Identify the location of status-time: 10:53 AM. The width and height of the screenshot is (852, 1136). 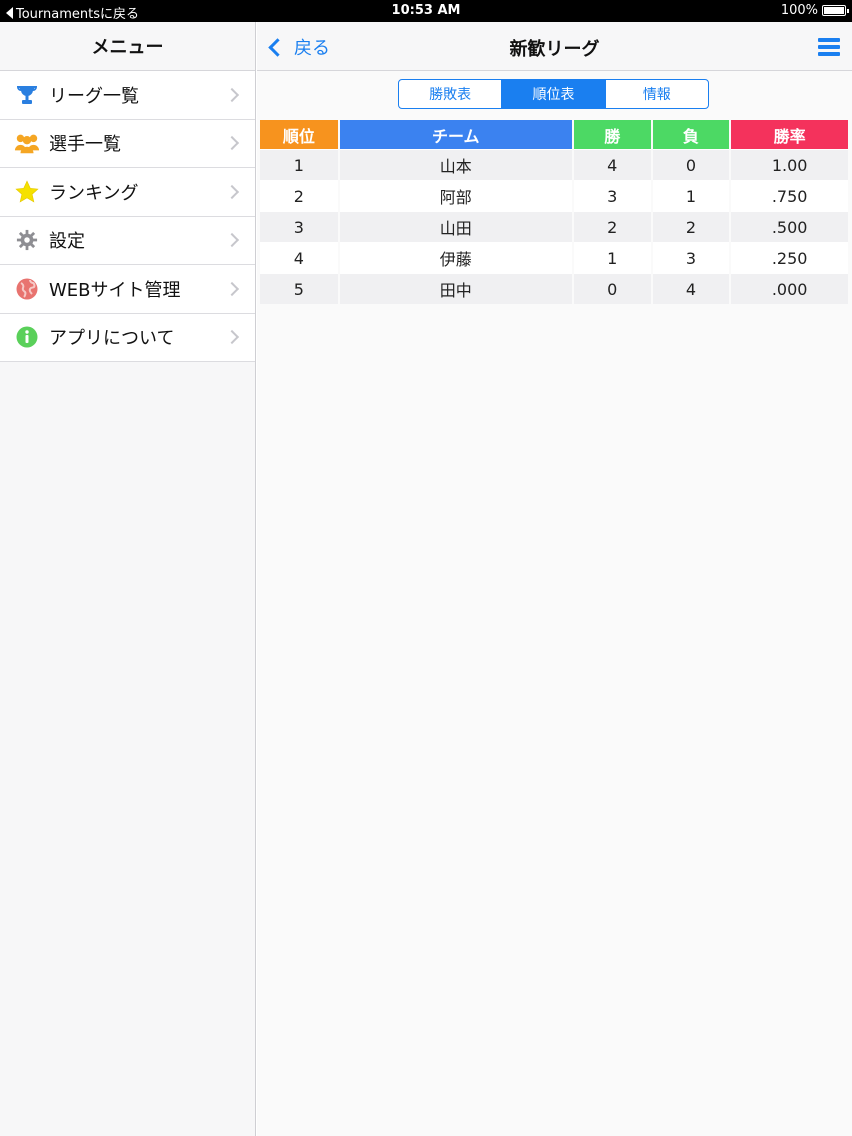
(426, 10).